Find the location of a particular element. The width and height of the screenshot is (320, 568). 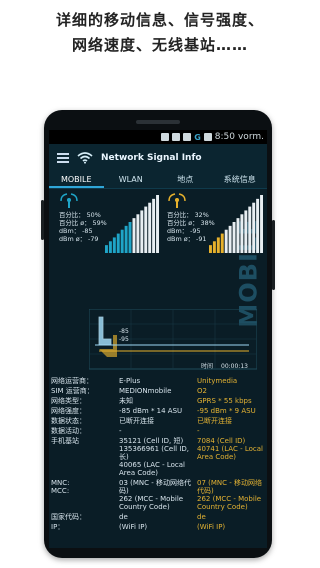

info-label: SIM 运营商： is located at coordinates (72, 391).